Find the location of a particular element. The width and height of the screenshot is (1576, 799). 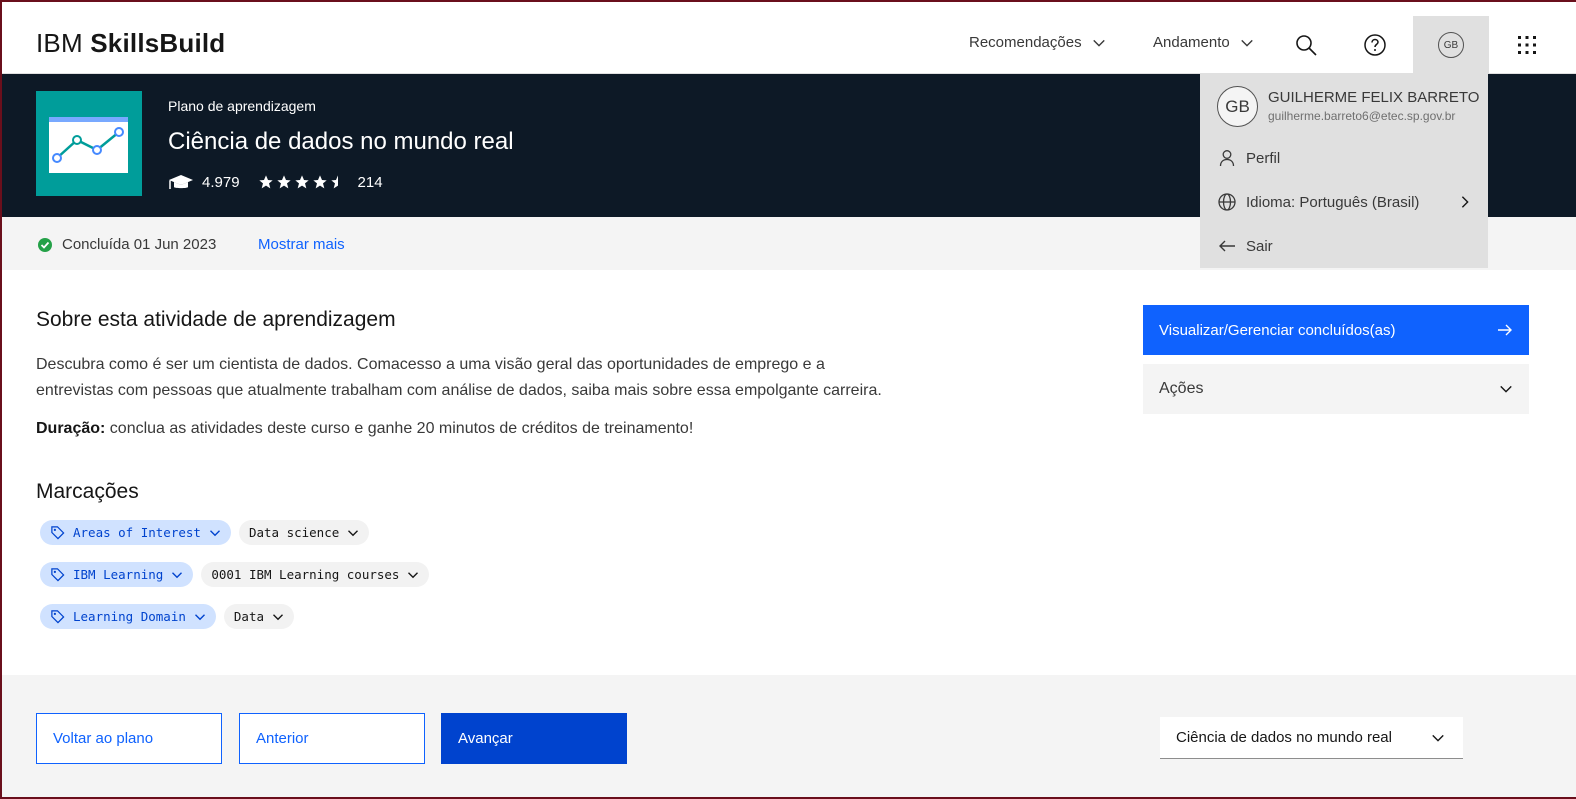

thumbnail-card is located at coordinates (88, 145).